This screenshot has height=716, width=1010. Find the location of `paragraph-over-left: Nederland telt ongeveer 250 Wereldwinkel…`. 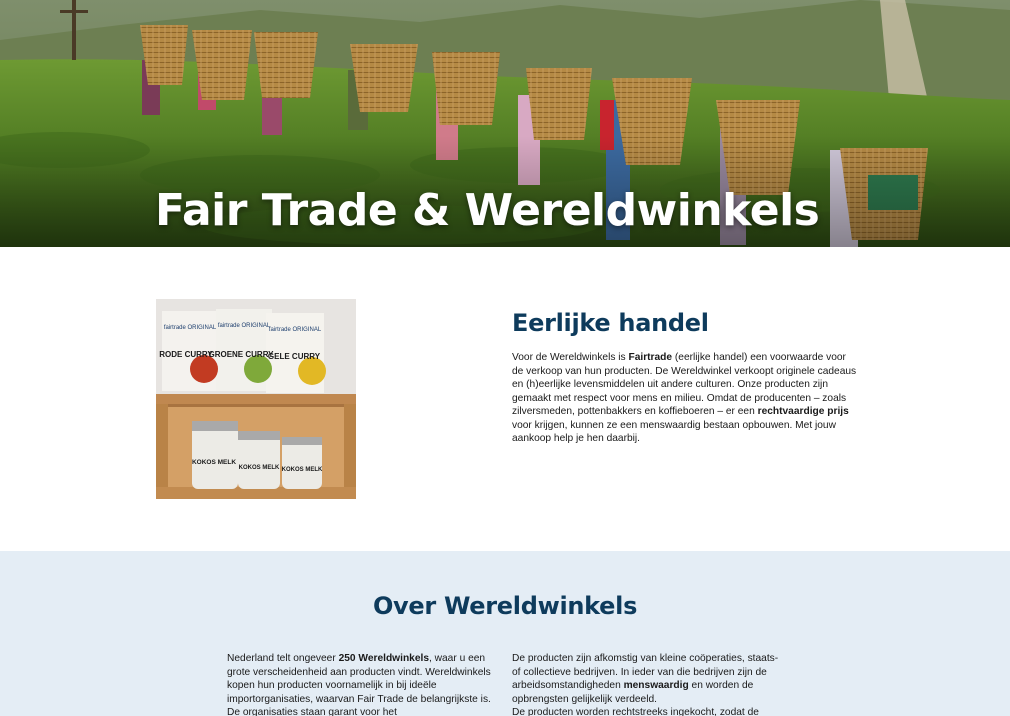

paragraph-over-left: Nederland telt ongeveer 250 Wereldwinkel… is located at coordinates (359, 684).